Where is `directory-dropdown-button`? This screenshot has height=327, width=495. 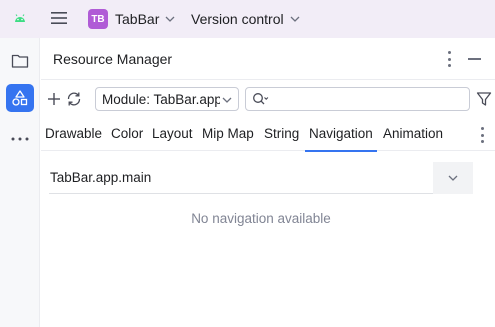 directory-dropdown-button is located at coordinates (453, 178).